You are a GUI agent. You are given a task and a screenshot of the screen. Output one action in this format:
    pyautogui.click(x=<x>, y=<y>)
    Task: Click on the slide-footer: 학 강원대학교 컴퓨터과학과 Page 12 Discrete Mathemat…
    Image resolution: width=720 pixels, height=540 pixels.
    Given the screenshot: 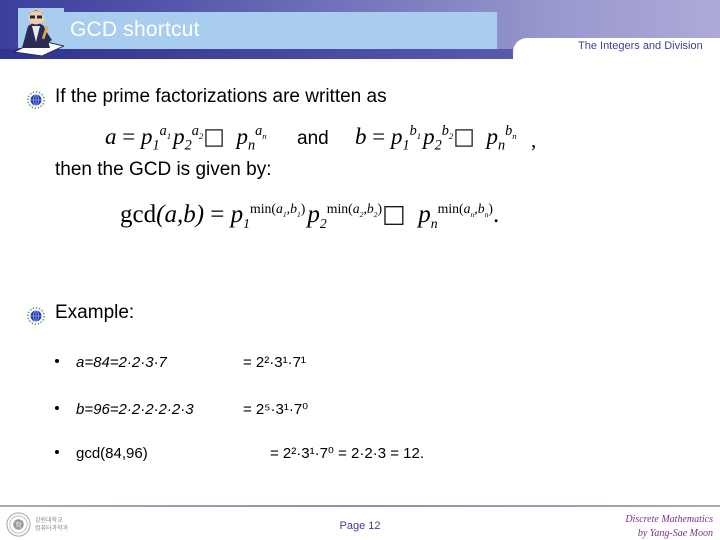 What is the action you would take?
    pyautogui.click(x=360, y=522)
    